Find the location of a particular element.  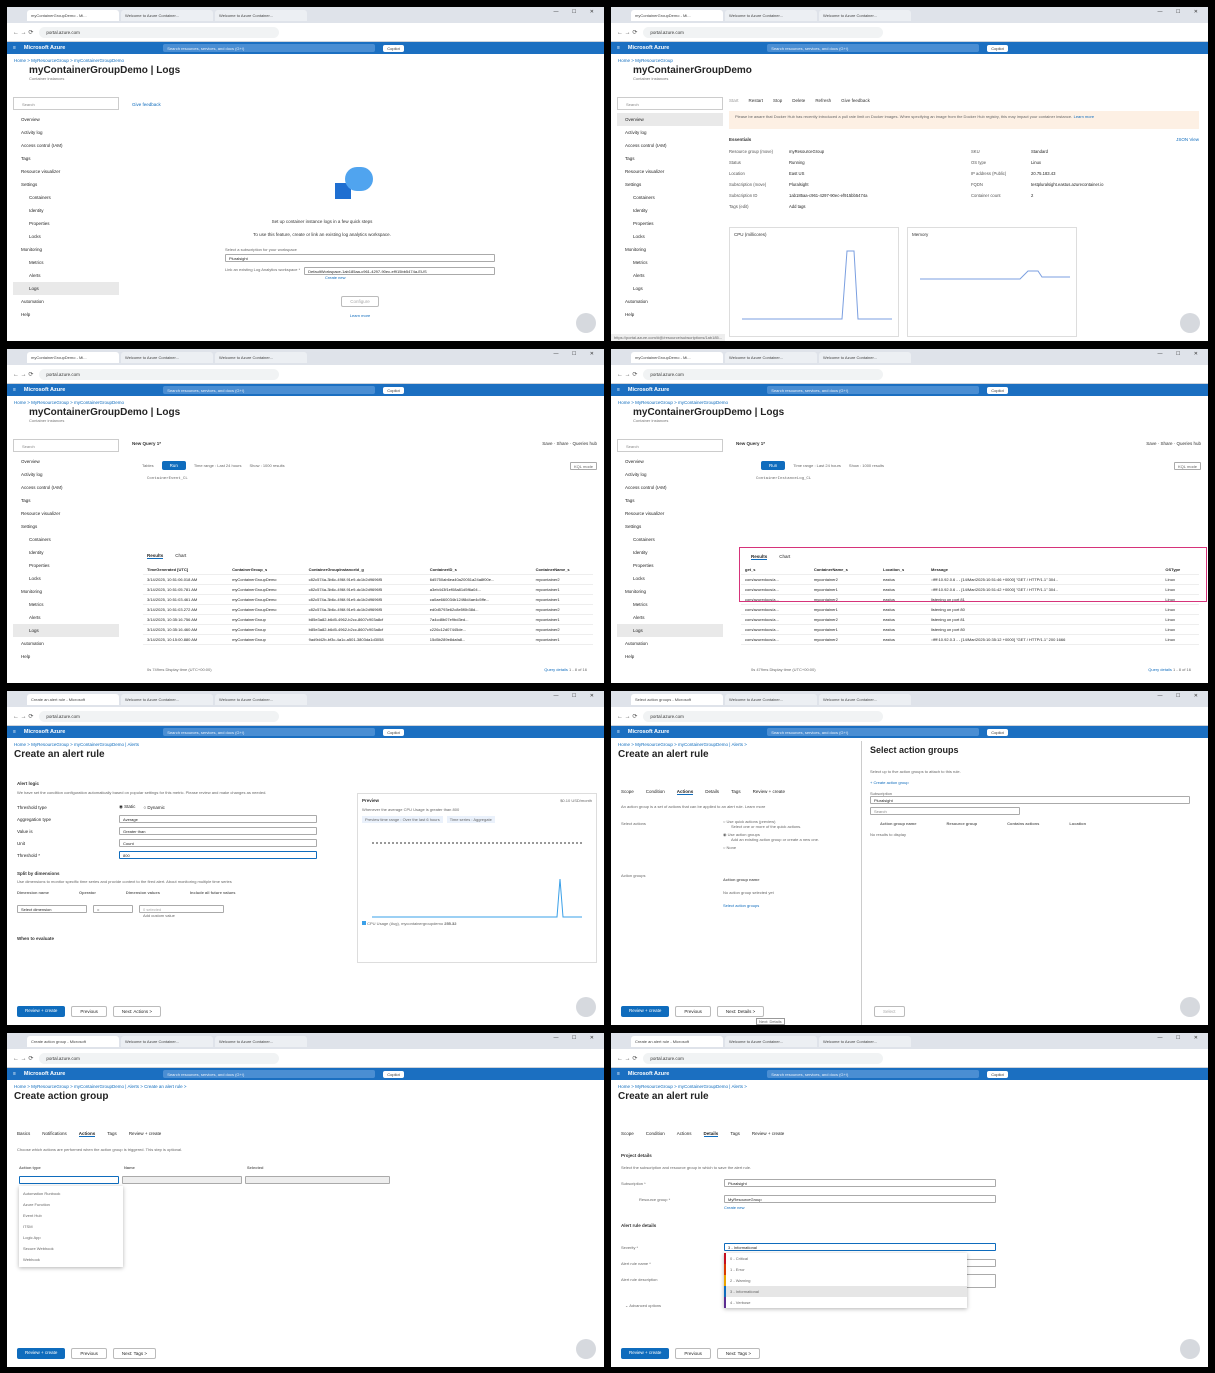

dimension-select: Select dimension is located at coordinates (52, 909).